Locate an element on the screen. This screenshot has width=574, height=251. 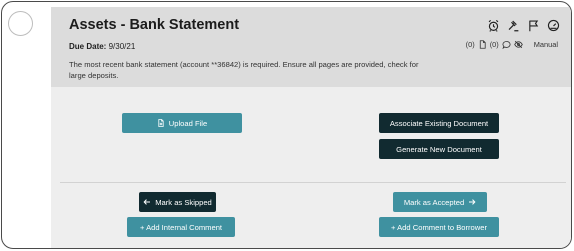
mode-label: Manual is located at coordinates (545, 44).